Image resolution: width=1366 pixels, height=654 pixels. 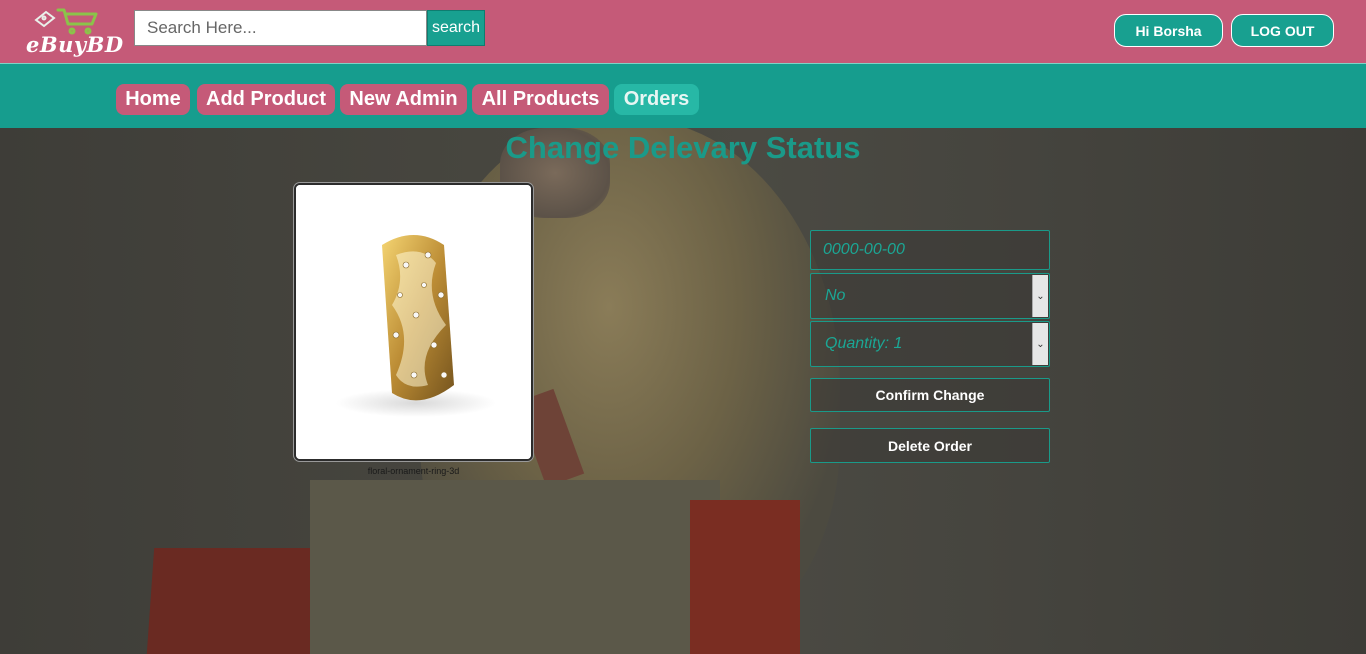 What do you see at coordinates (930, 250) in the screenshot?
I see `delivery-date-input: 0000-00-00` at bounding box center [930, 250].